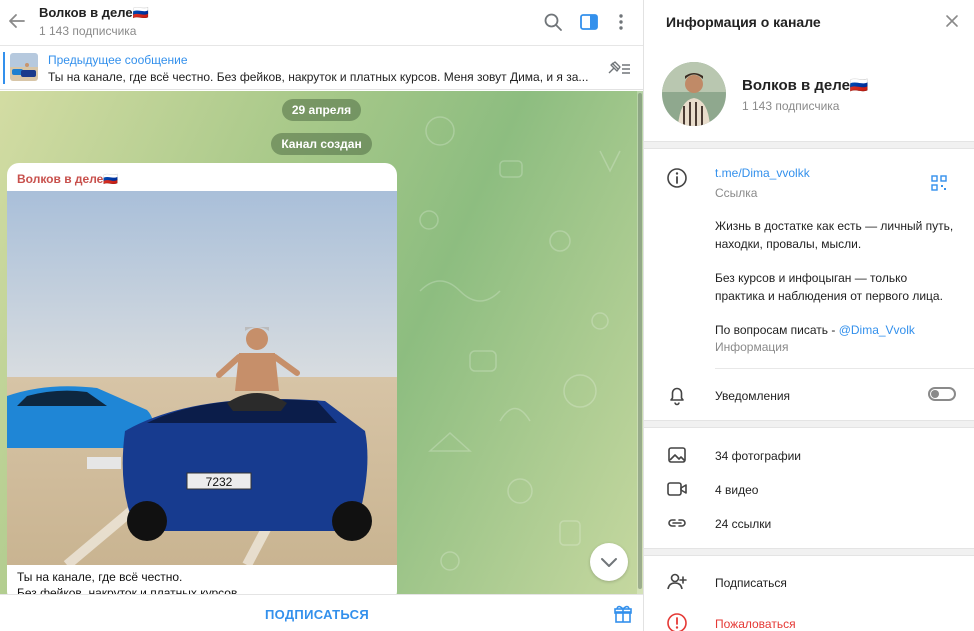 The width and height of the screenshot is (974, 631). Describe the element at coordinates (834, 226) in the screenshot. I see `description-line: Жизнь в достатке как есть — личный путь,` at that location.